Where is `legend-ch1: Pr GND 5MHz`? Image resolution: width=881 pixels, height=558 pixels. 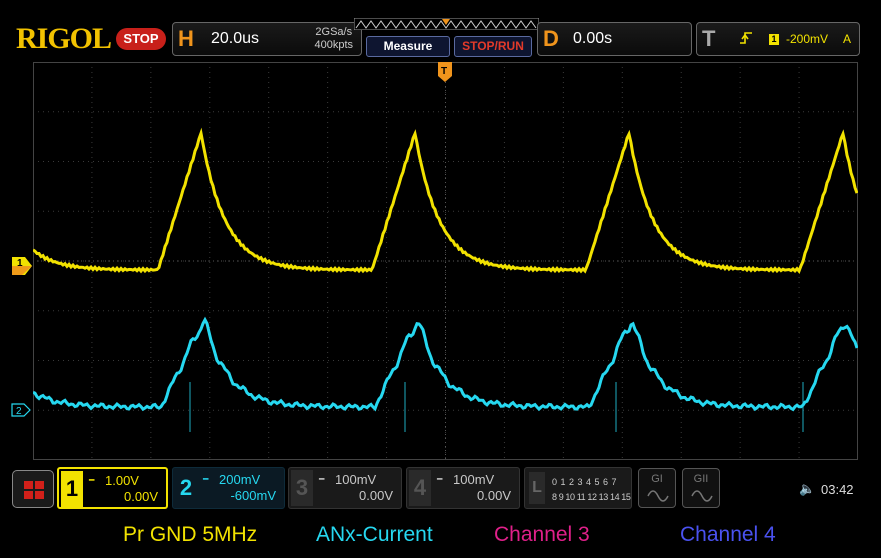 legend-ch1: Pr GND 5MHz is located at coordinates (190, 534).